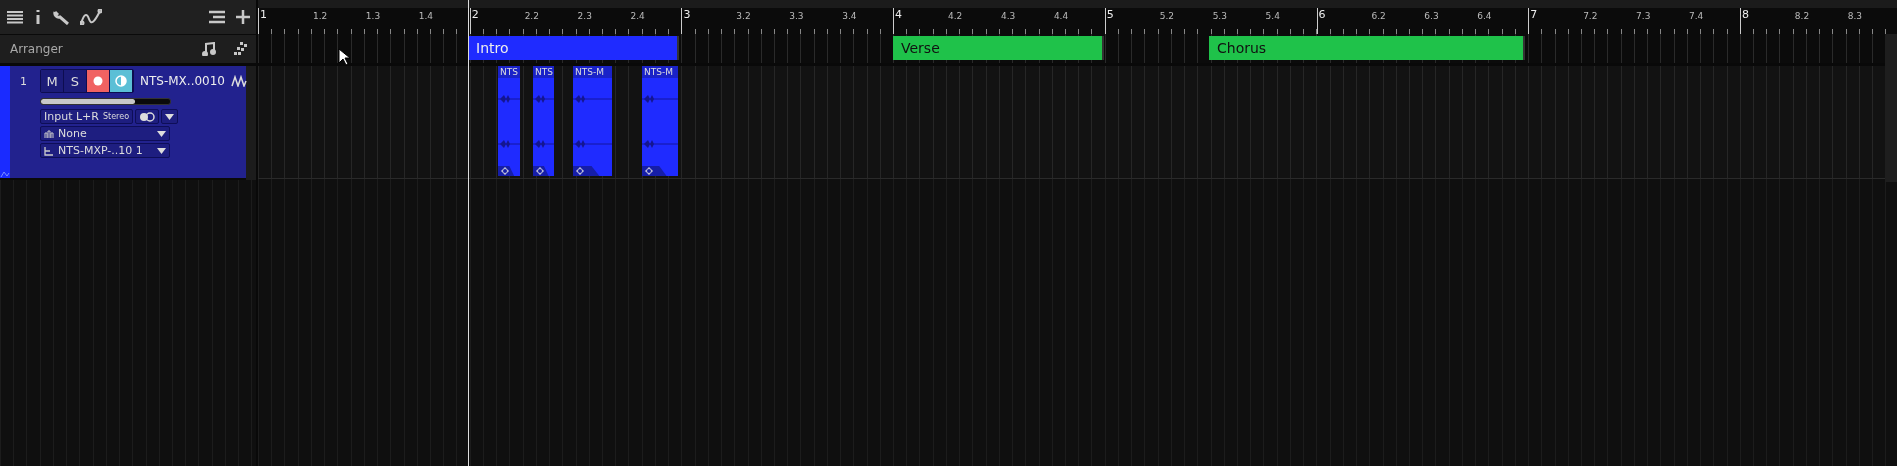  What do you see at coordinates (1590, 16) in the screenshot?
I see `ruler-label: 7.2` at bounding box center [1590, 16].